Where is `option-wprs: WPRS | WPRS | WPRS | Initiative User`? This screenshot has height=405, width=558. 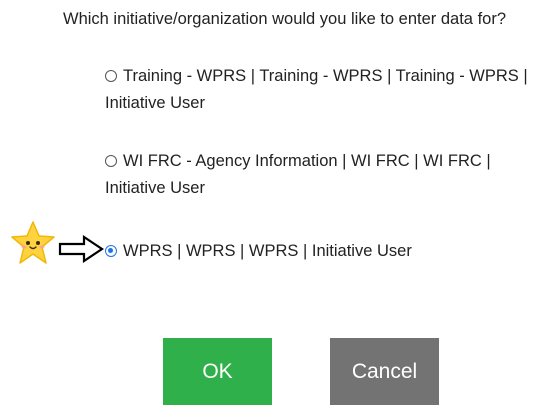
option-wprs: WPRS | WPRS | WPRS | Initiative User is located at coordinates (330, 251).